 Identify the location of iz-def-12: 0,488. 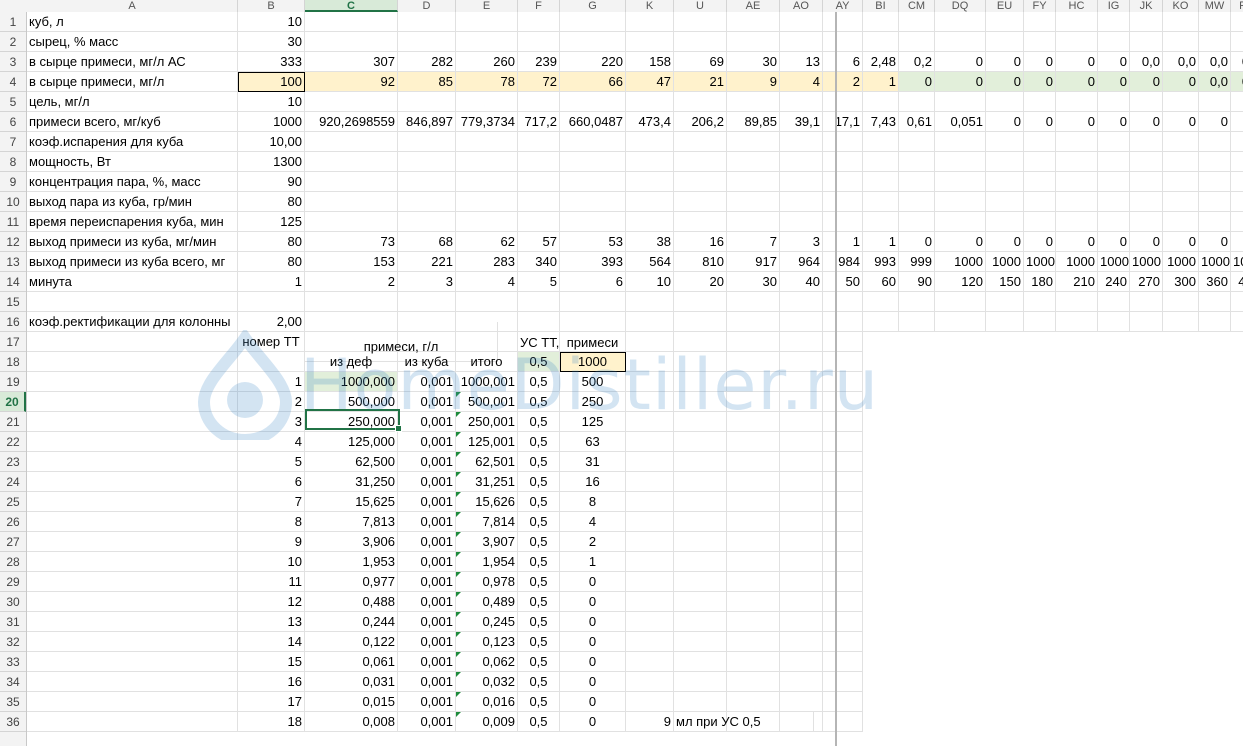
(351, 602).